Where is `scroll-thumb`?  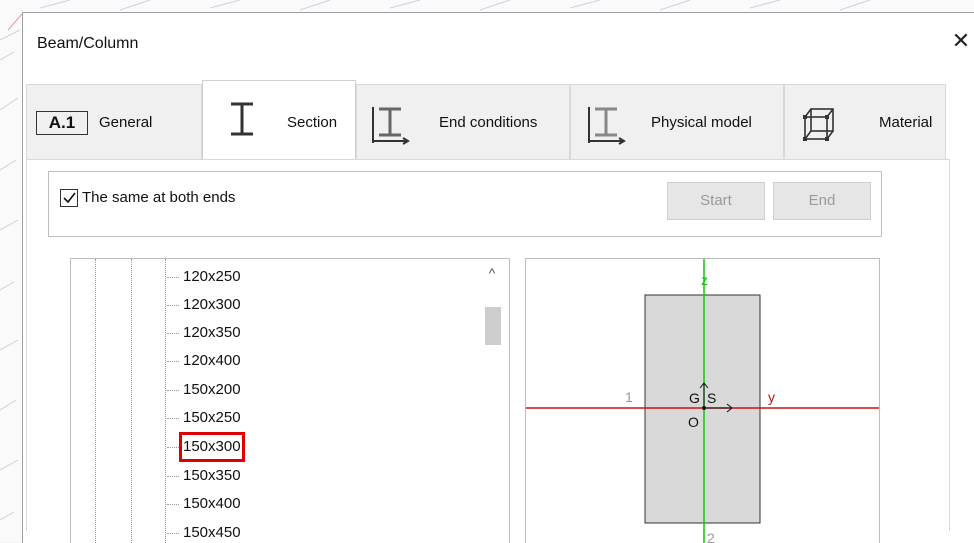 scroll-thumb is located at coordinates (493, 326).